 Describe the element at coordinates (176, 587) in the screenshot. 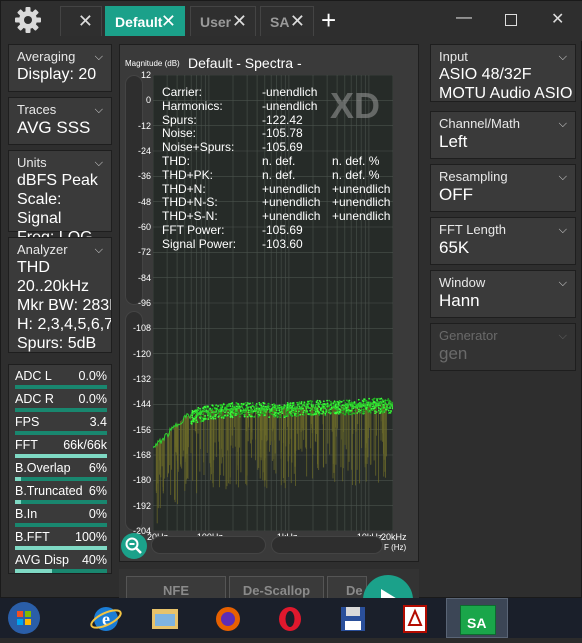

I see `nfe-button: NFE` at that location.